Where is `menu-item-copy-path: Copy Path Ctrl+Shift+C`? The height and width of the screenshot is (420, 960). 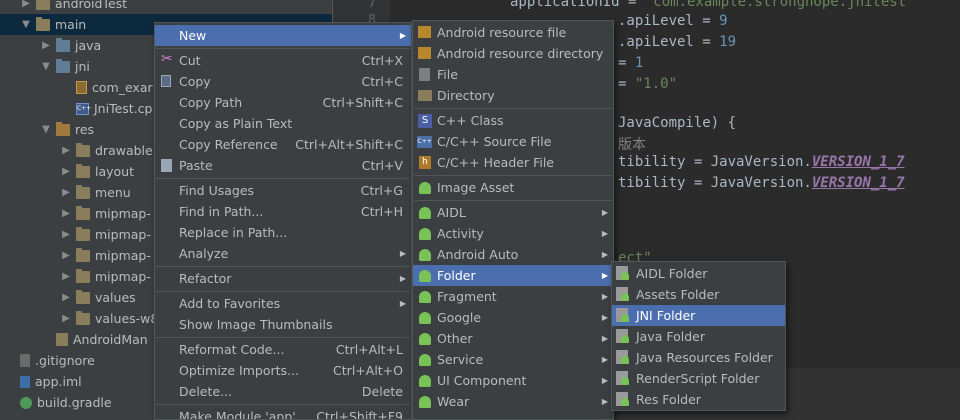
menu-item-copy-path: Copy Path Ctrl+Shift+C is located at coordinates (283, 102).